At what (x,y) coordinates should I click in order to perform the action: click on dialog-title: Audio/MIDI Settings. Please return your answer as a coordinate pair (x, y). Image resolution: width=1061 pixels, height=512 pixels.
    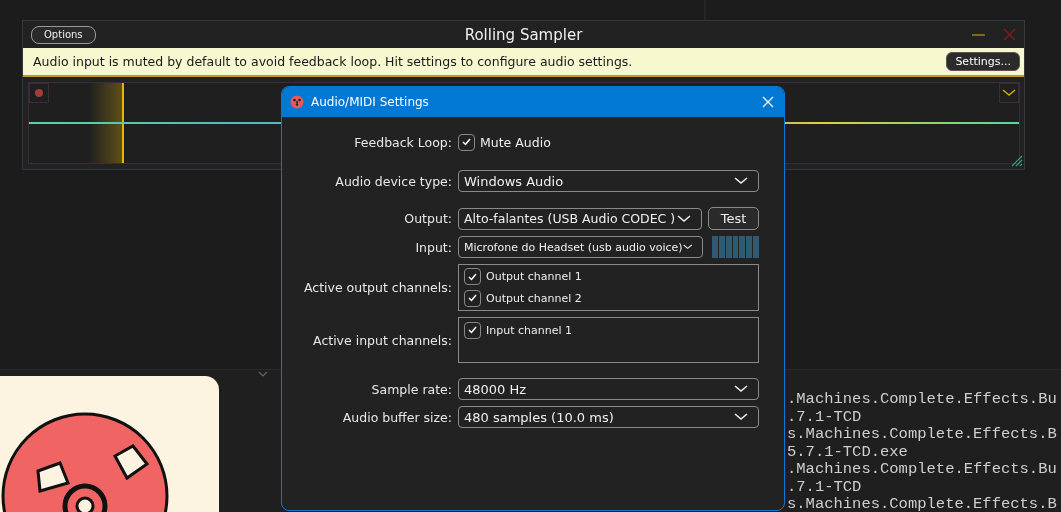
    Looking at the image, I should click on (370, 102).